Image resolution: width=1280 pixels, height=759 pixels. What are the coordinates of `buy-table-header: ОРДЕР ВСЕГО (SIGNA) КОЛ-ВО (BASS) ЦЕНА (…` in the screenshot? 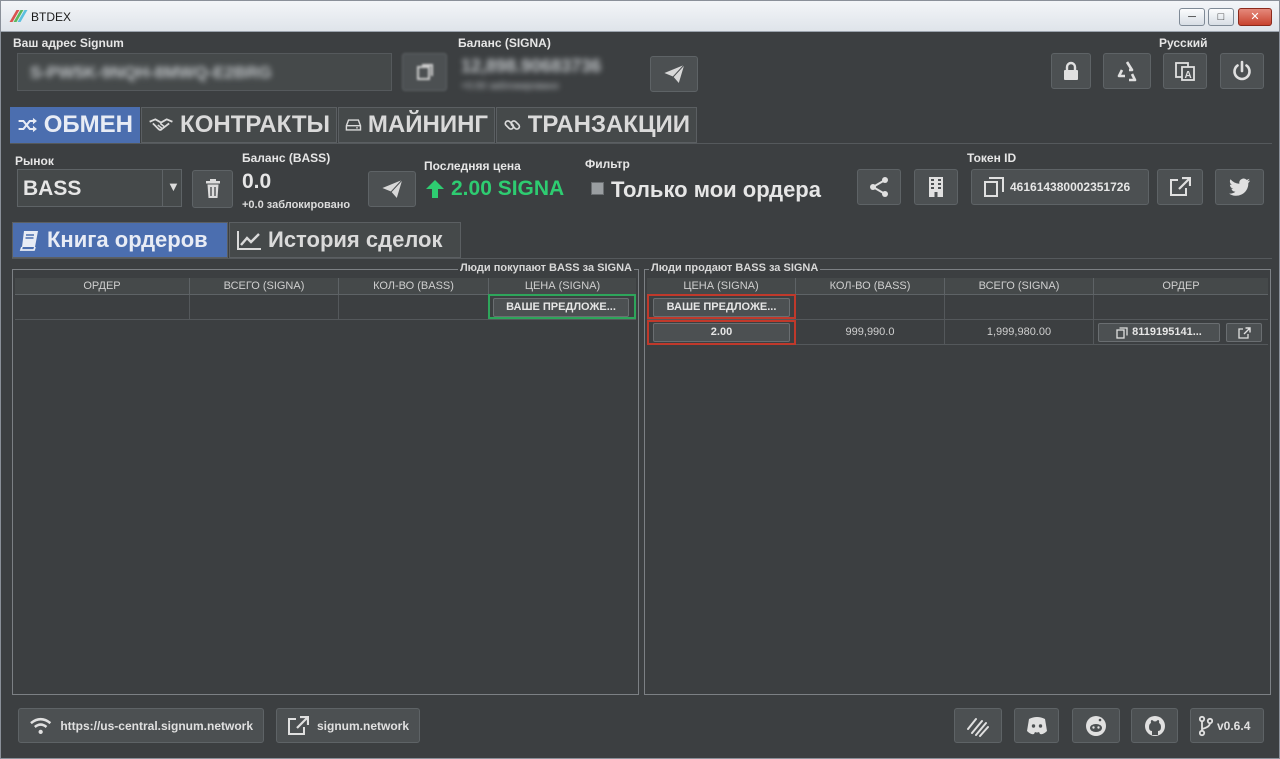 It's located at (325, 286).